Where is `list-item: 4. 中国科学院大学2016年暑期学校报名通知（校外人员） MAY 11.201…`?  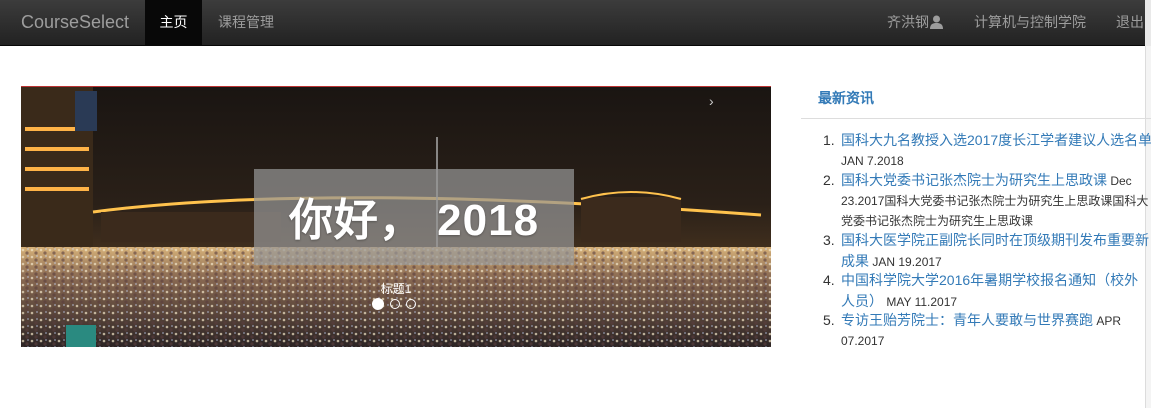 list-item: 4. 中国科学院大学2016年暑期学校报名通知（校外人员） MAY 11.201… is located at coordinates (987, 290).